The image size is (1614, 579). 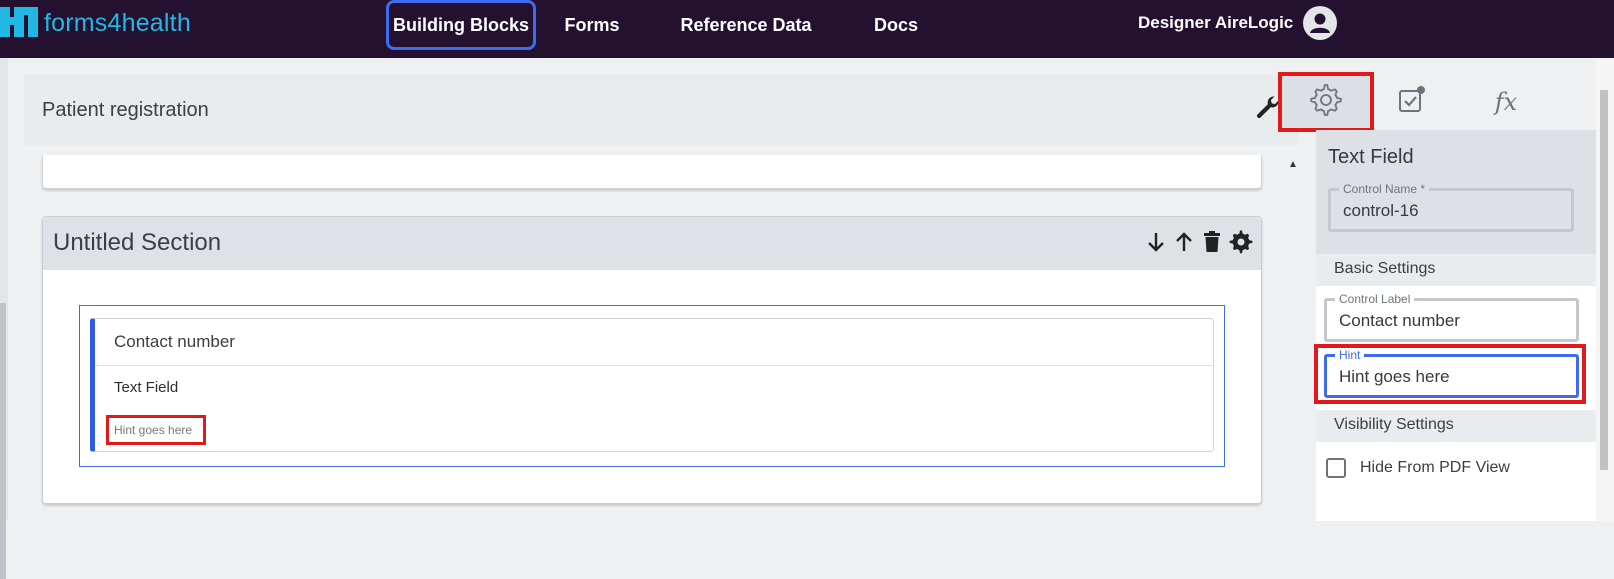 I want to click on left-scrollbar, so click(x=3, y=441).